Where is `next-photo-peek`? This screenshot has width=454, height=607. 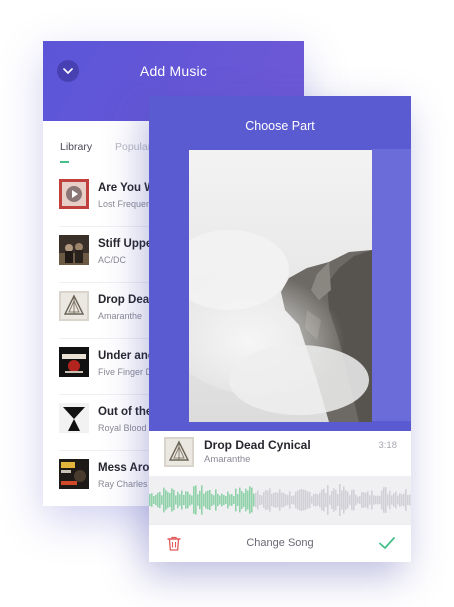 next-photo-peek is located at coordinates (391, 285).